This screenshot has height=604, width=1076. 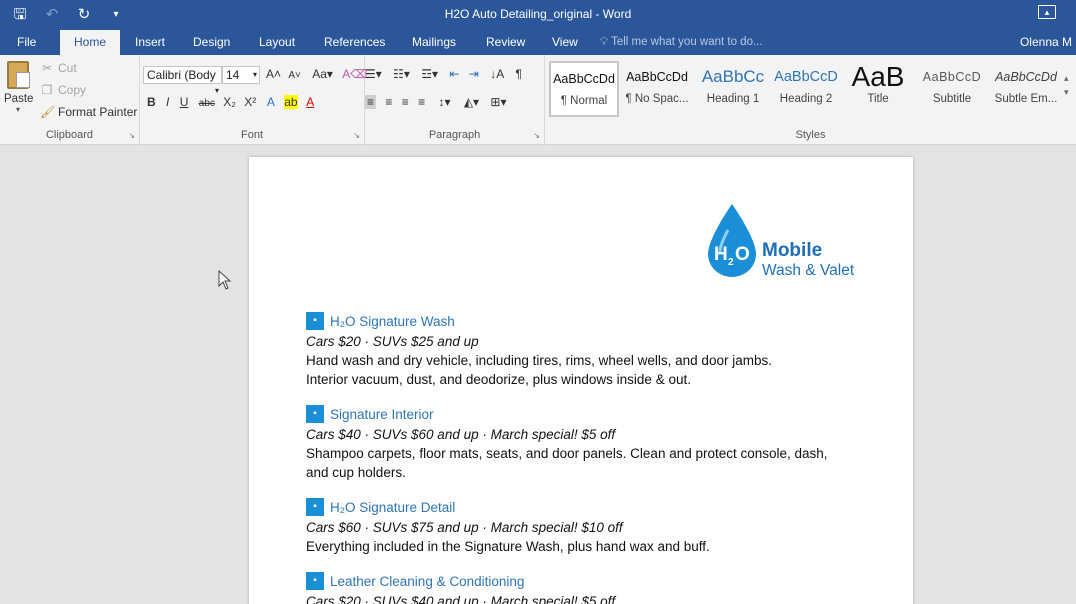 I want to click on tab-references: References, so click(x=354, y=42).